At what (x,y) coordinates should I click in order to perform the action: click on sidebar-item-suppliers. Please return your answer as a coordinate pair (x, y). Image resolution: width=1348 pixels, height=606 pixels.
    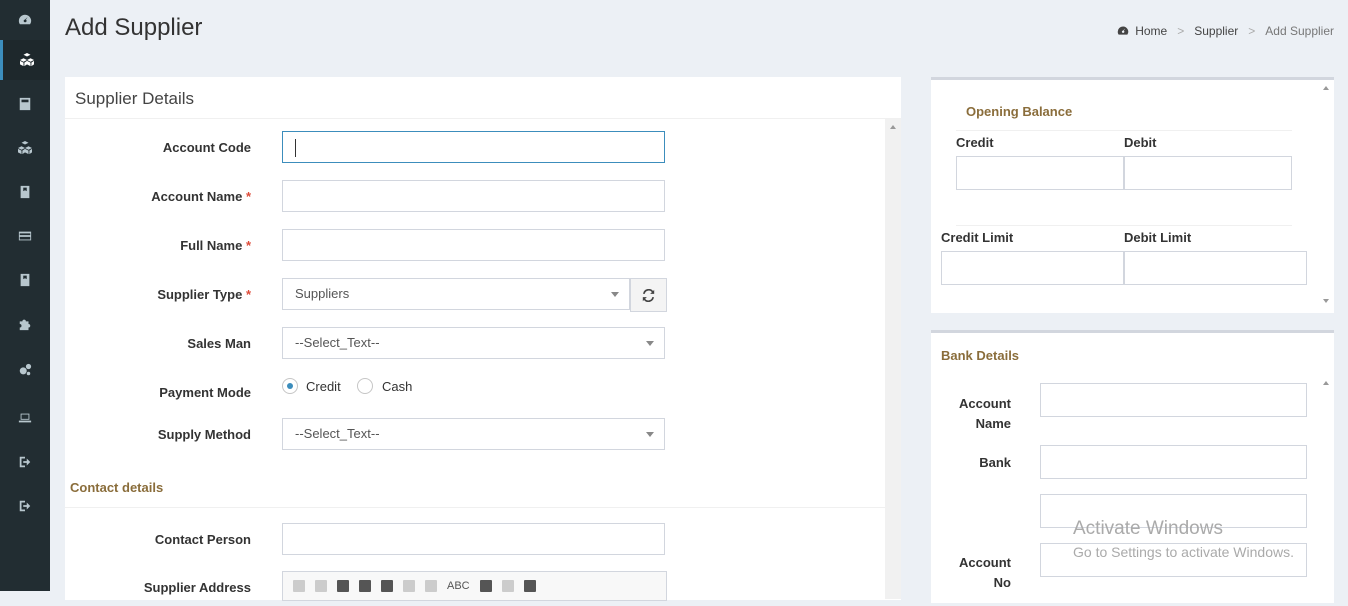
    Looking at the image, I should click on (25, 60).